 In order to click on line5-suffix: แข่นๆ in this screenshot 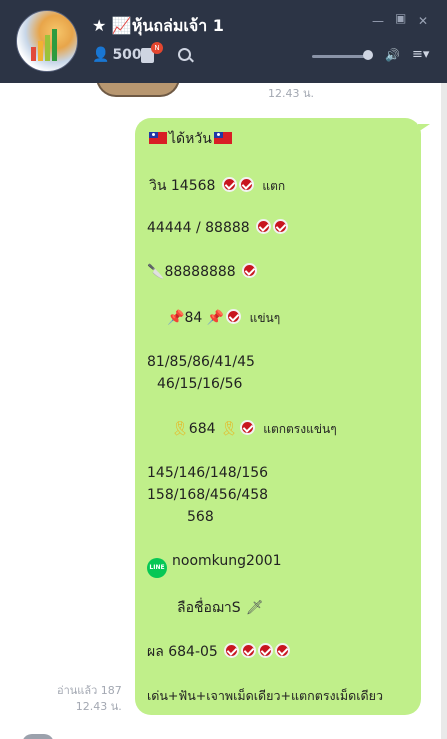, I will do `click(265, 318)`.